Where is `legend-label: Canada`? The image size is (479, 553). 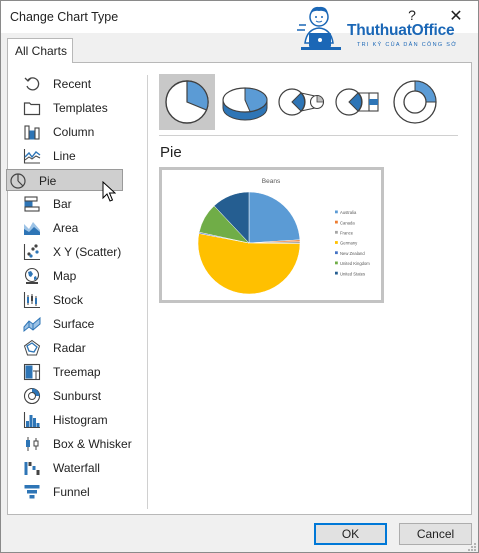
legend-label: Canada is located at coordinates (347, 222).